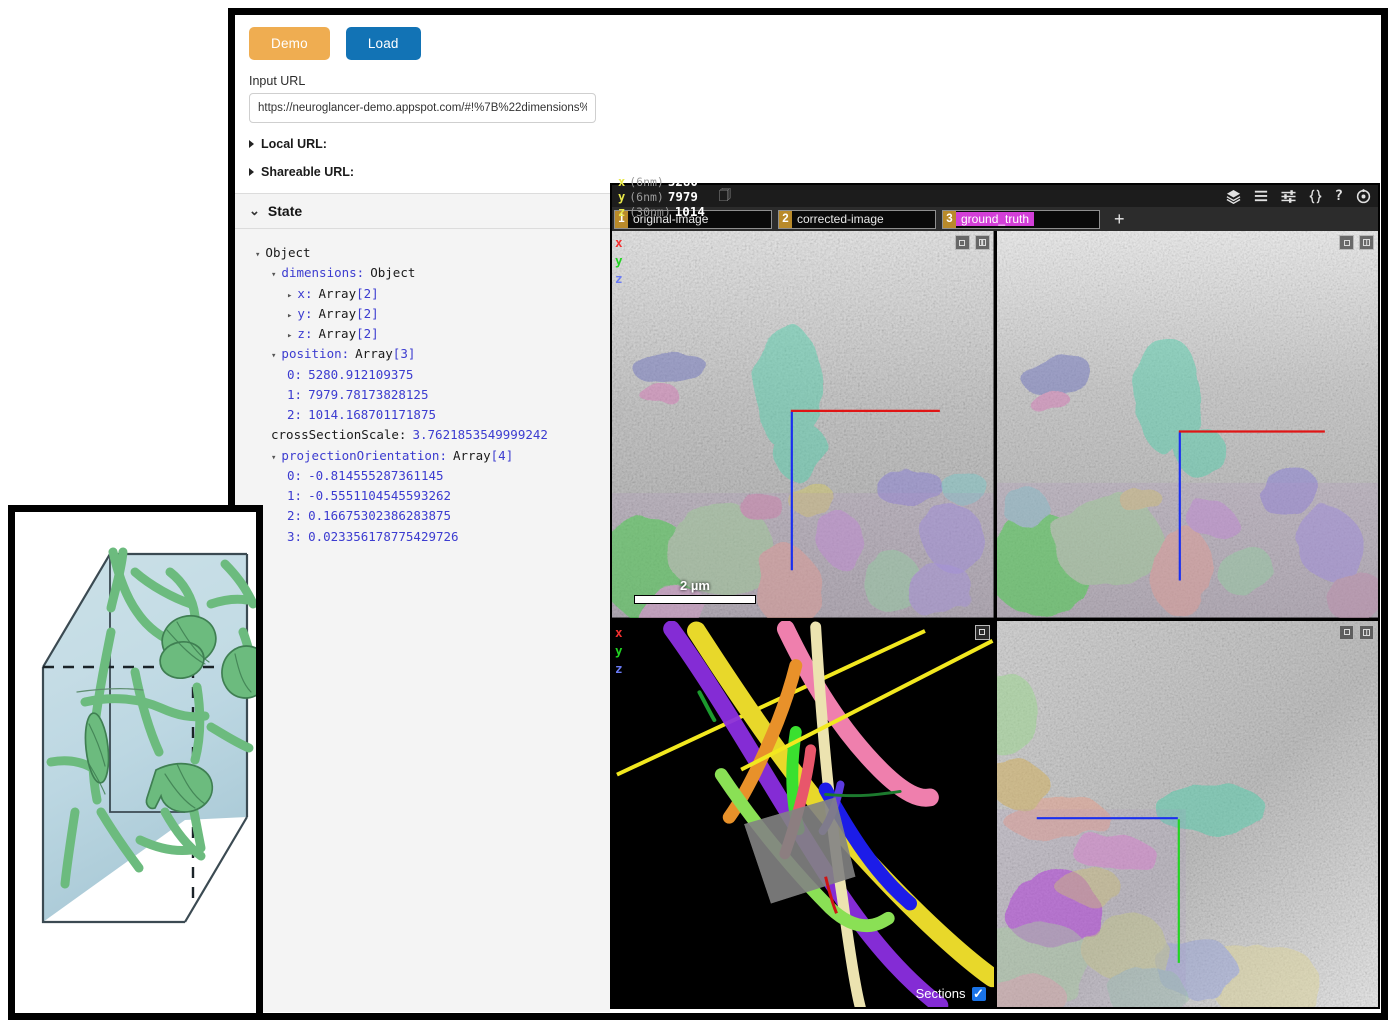 The height and width of the screenshot is (1028, 1400). What do you see at coordinates (1187, 424) in the screenshot?
I see `panel-xz-cross-section` at bounding box center [1187, 424].